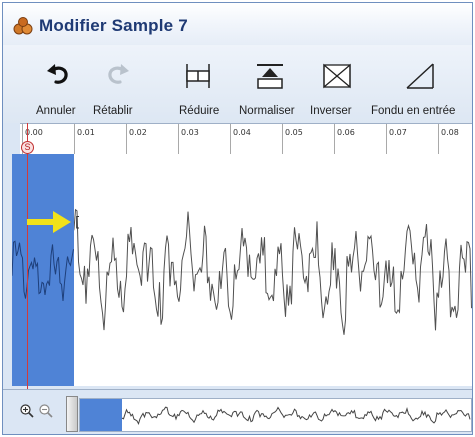 Image resolution: width=475 pixels, height=437 pixels. Describe the element at coordinates (346, 132) in the screenshot. I see `ruler-tick-label: 0.06` at that location.